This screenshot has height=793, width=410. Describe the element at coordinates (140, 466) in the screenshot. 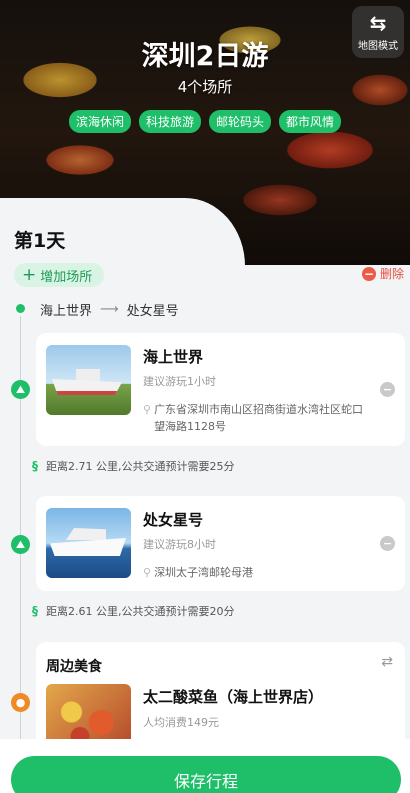

I see `distance-text: 距离2.71 公里,公共交通预计需要25分` at that location.